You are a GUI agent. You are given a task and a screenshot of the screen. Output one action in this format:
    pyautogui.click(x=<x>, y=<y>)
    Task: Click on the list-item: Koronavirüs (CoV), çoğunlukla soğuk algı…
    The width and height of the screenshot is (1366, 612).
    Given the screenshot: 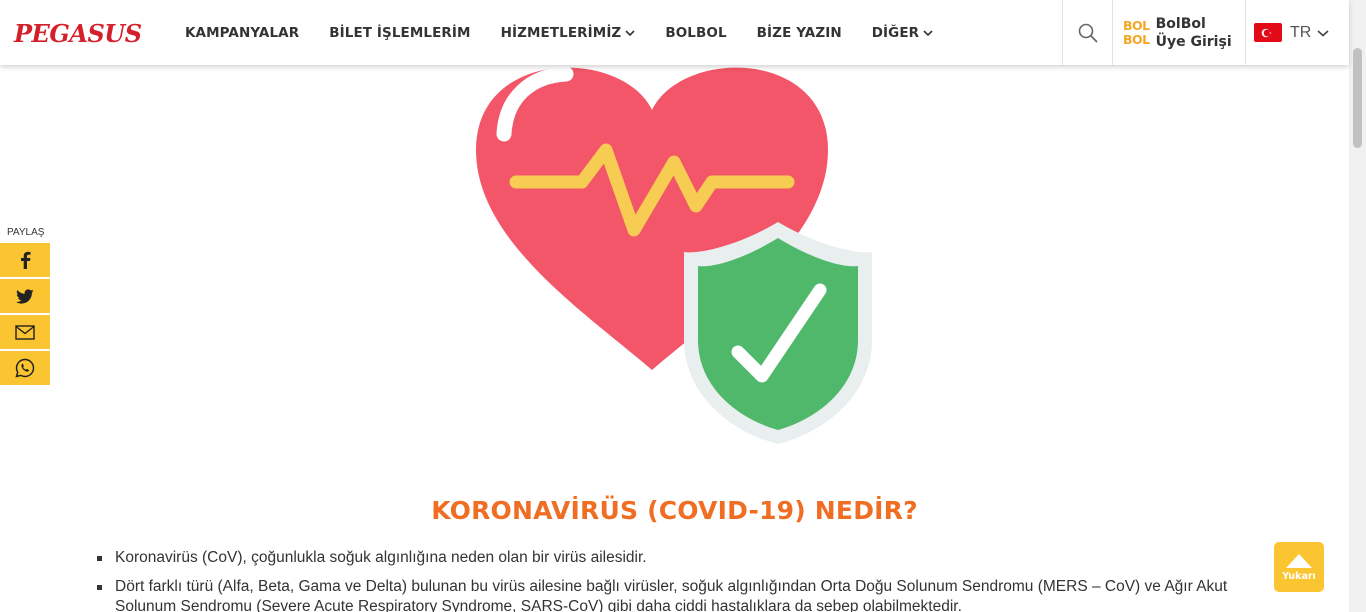 What is the action you would take?
    pyautogui.click(x=687, y=558)
    